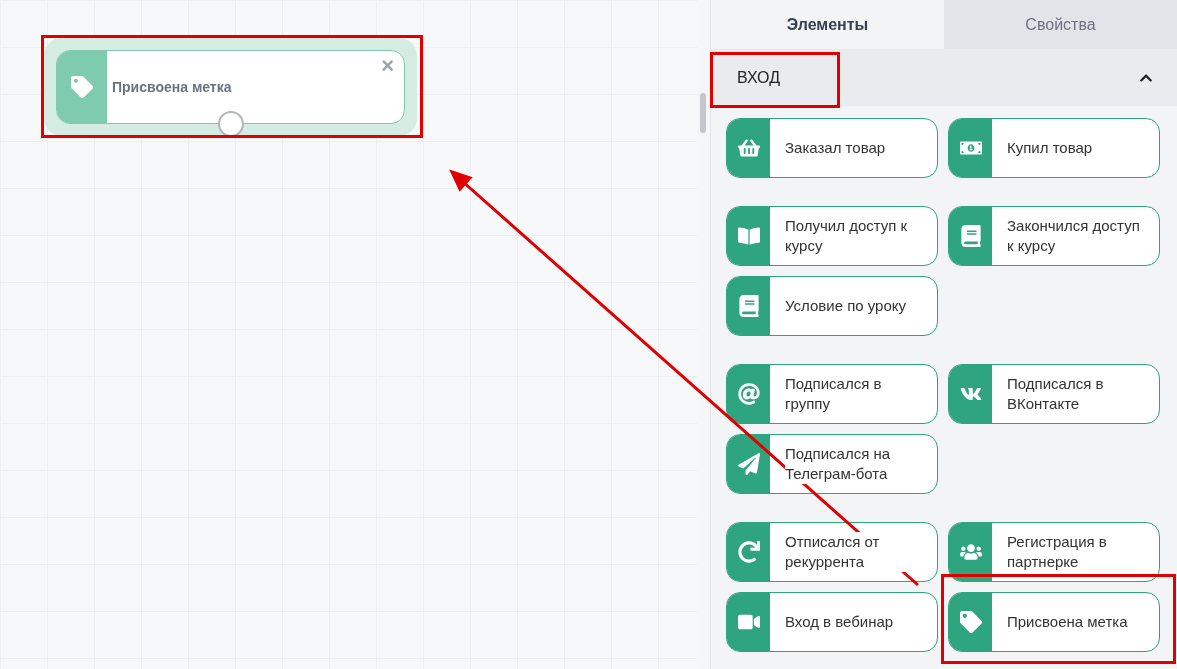  I want to click on element-card: Присвоена метка, so click(1054, 622).